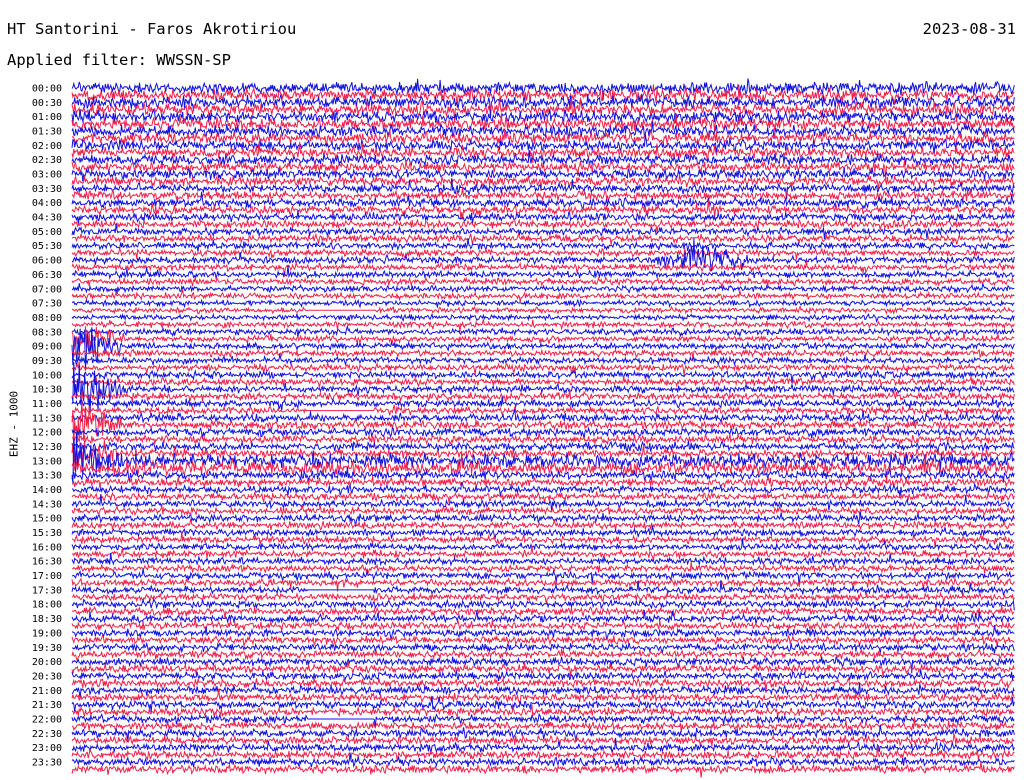  Describe the element at coordinates (47, 318) in the screenshot. I see `hour-label: 08:00` at that location.